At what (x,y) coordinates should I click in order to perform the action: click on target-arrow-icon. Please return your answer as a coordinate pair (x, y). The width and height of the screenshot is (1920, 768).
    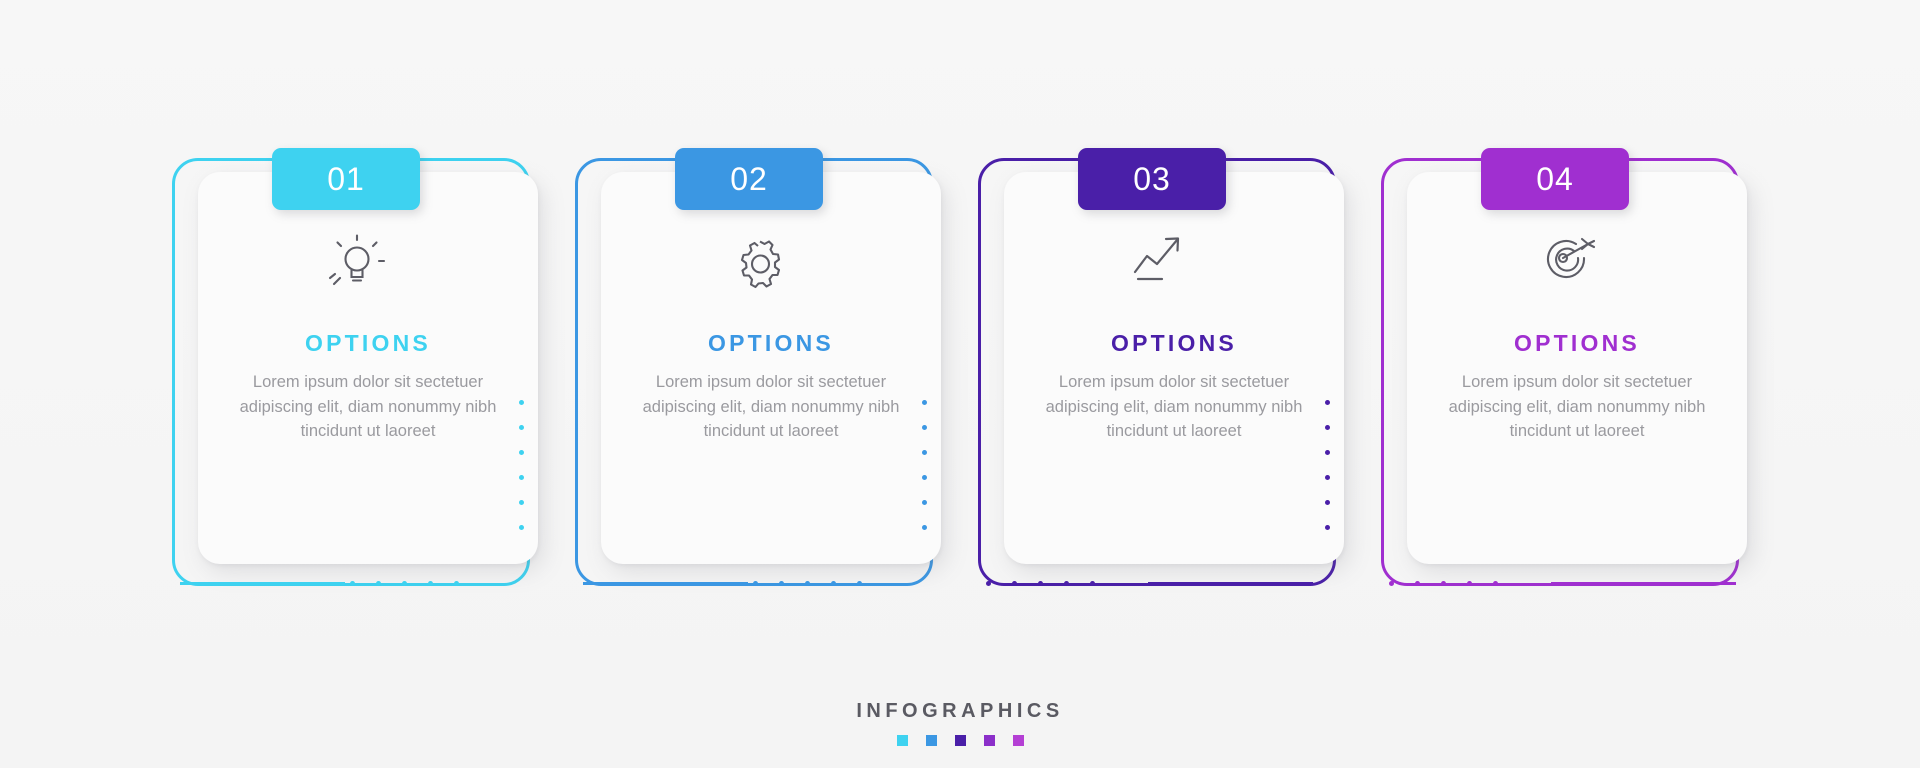
    Looking at the image, I should click on (1566, 260).